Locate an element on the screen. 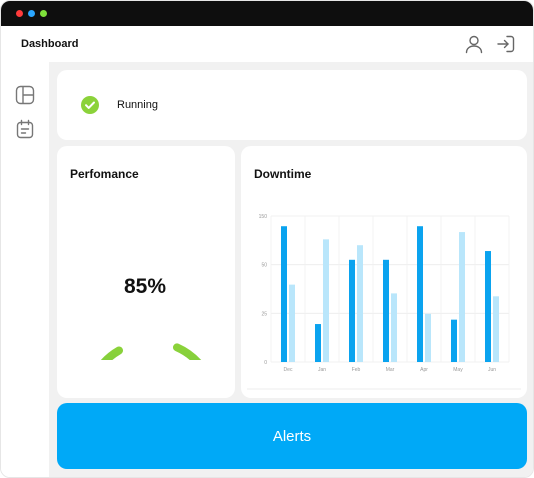 Image resolution: width=534 pixels, height=478 pixels. performance-title: Perfomance is located at coordinates (104, 174).